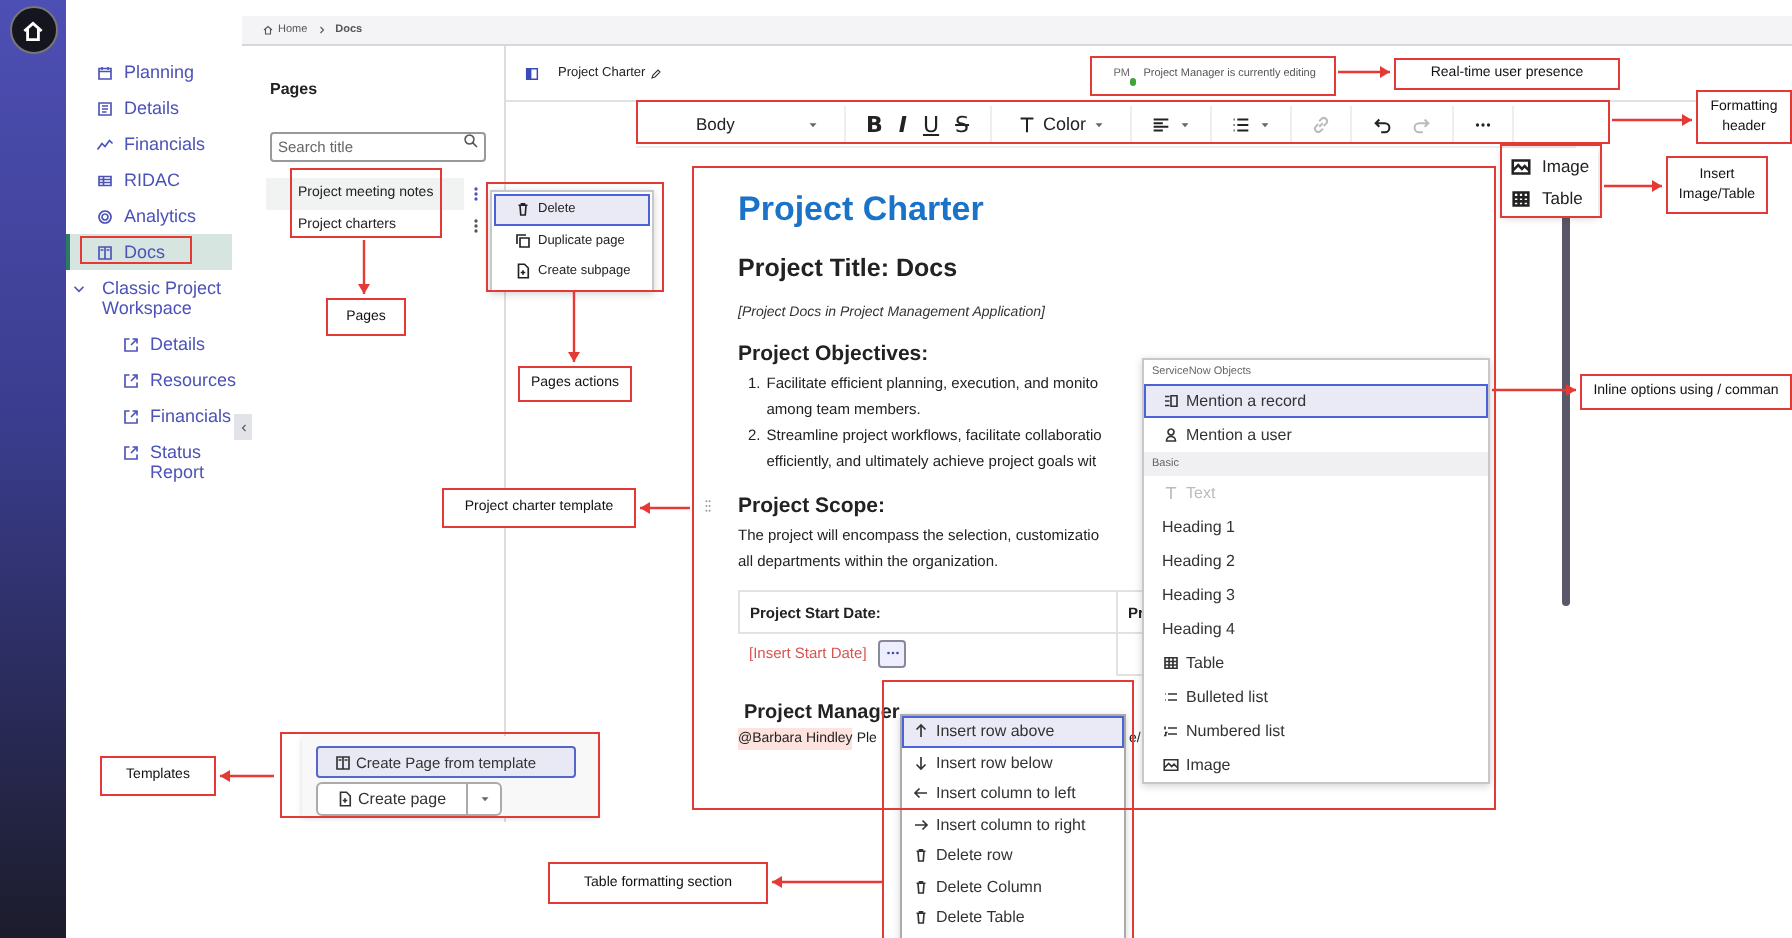 This screenshot has height=938, width=1792. I want to click on dropdown-button, so click(485, 799).